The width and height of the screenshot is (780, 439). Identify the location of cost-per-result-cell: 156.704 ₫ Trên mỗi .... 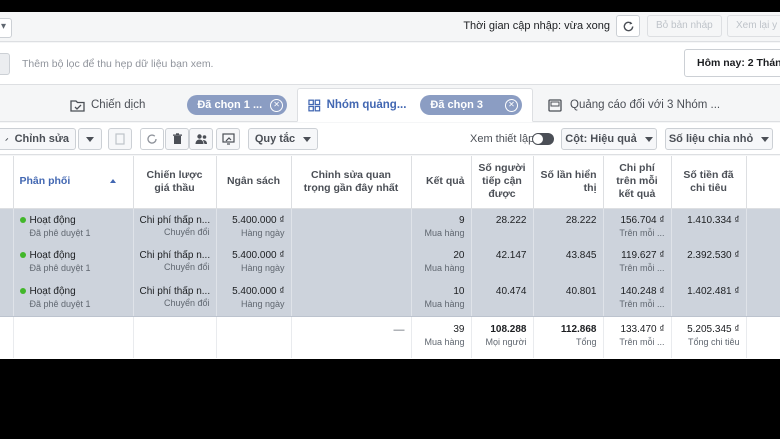
(637, 226).